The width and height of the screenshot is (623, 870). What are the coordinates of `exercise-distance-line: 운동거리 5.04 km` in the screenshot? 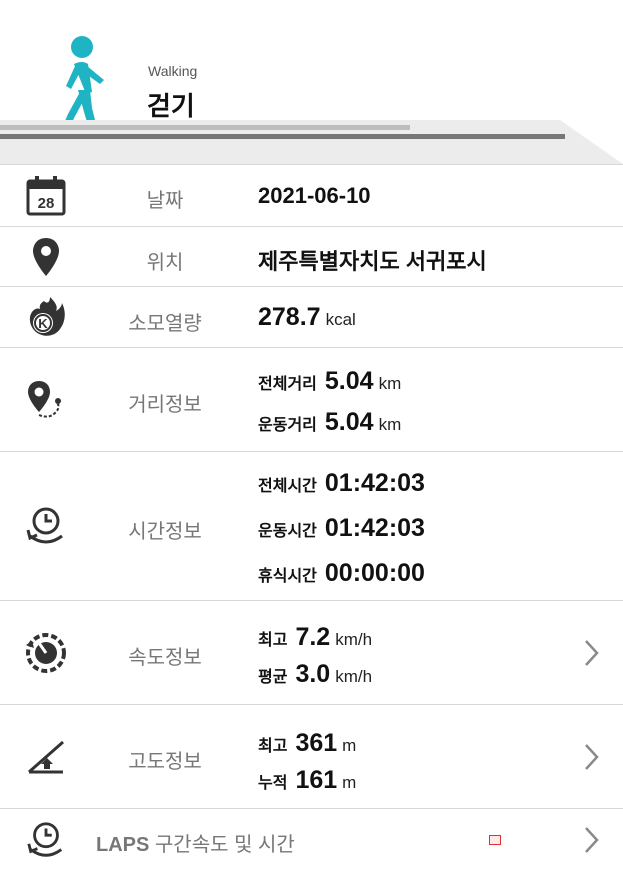 It's located at (329, 422).